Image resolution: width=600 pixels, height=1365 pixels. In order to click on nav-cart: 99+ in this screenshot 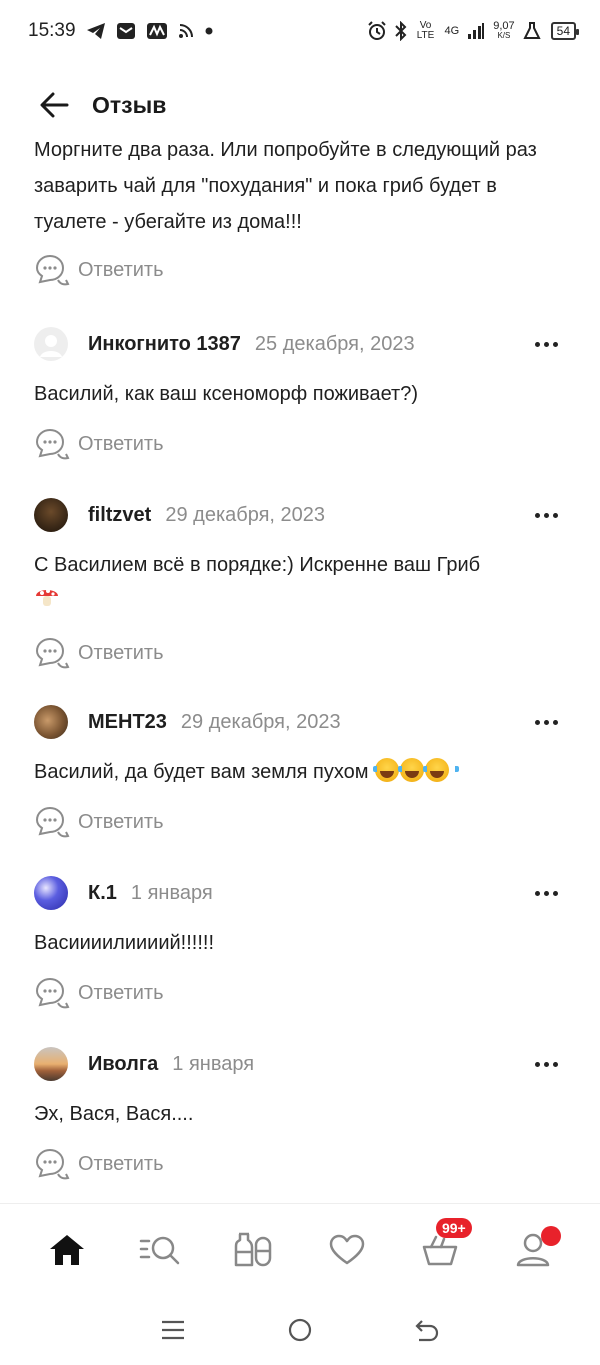, I will do `click(444, 1245)`.